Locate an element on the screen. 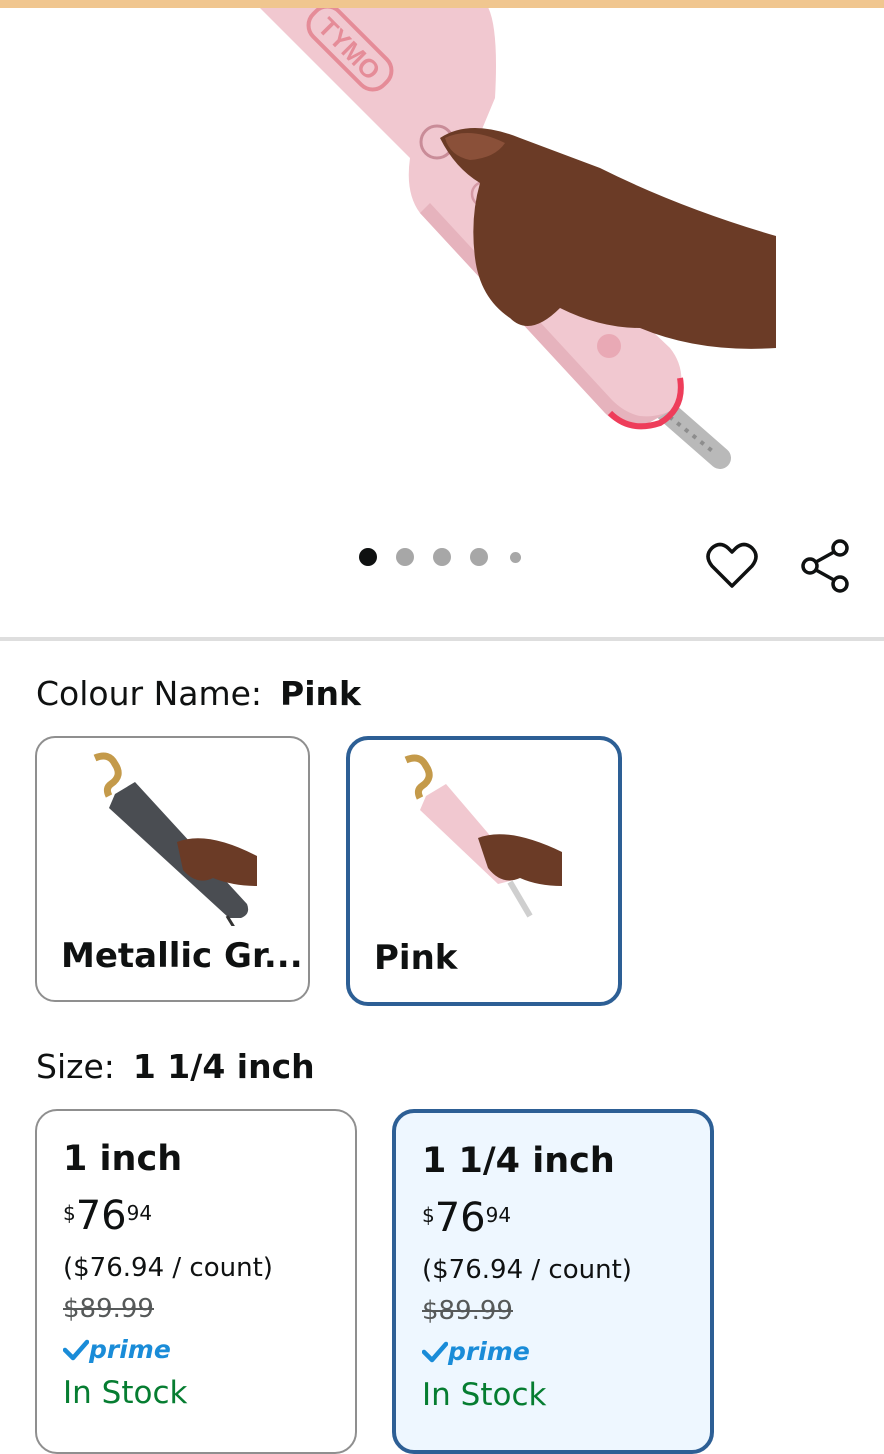 This screenshot has width=884, height=1454. pink-thumbnail is located at coordinates (483, 836).